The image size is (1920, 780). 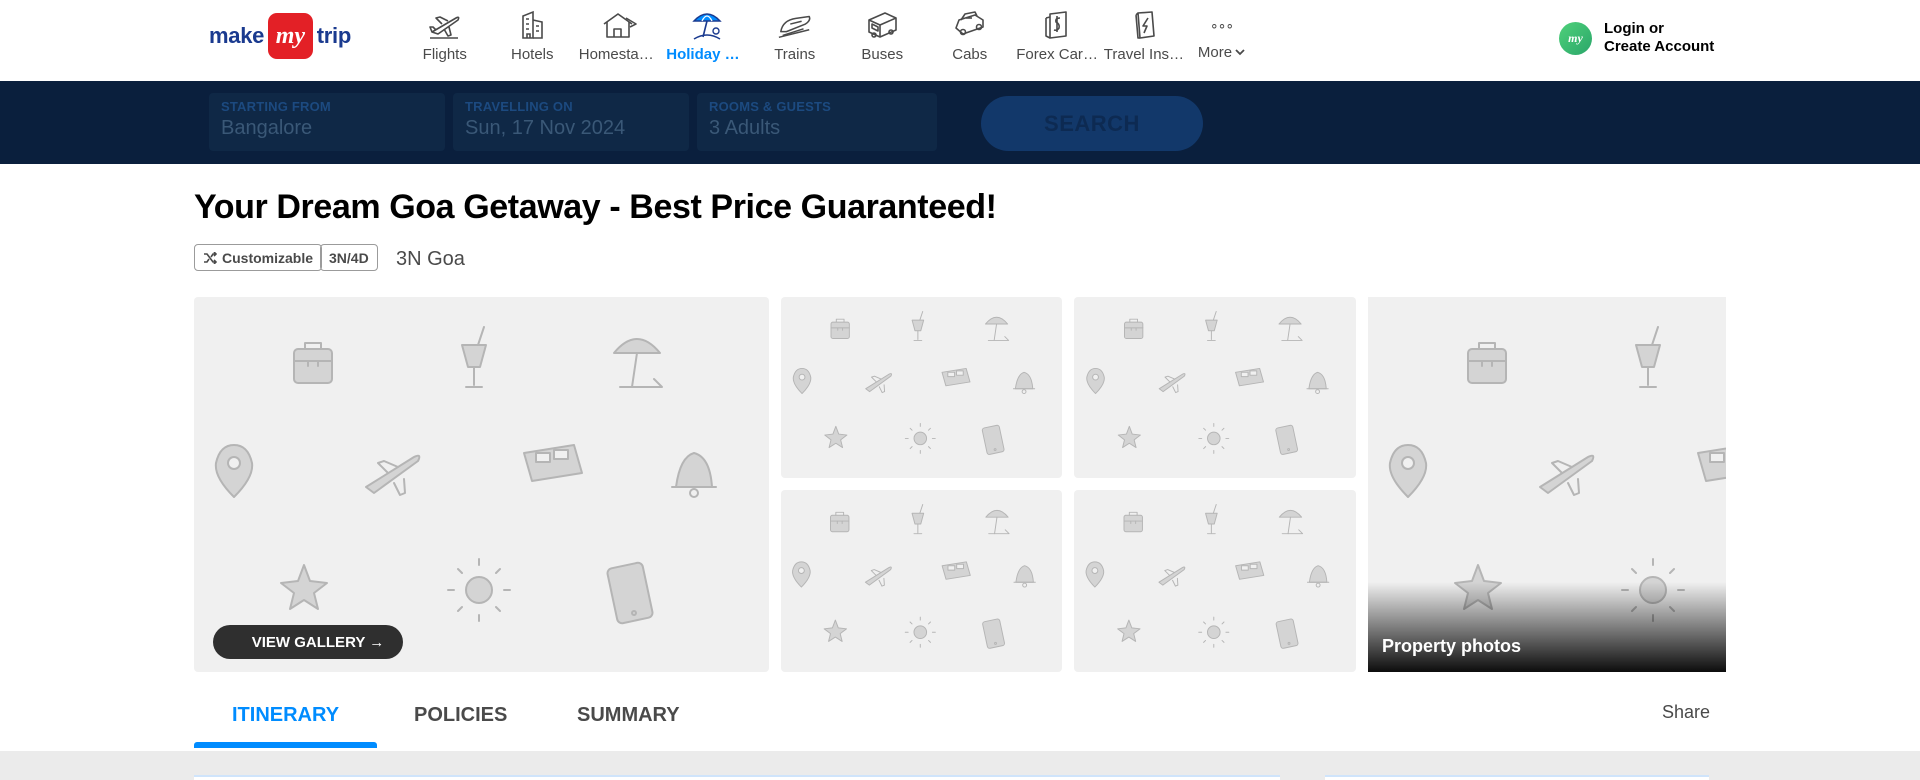 I want to click on property-photos-overlay, so click(x=1547, y=627).